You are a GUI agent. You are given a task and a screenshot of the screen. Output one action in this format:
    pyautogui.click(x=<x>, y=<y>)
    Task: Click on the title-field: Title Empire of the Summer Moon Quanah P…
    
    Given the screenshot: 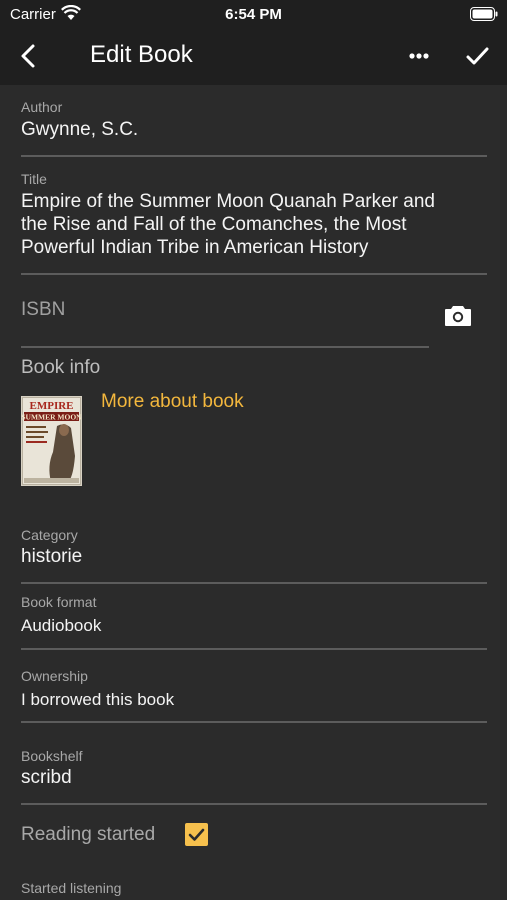 What is the action you would take?
    pyautogui.click(x=254, y=215)
    